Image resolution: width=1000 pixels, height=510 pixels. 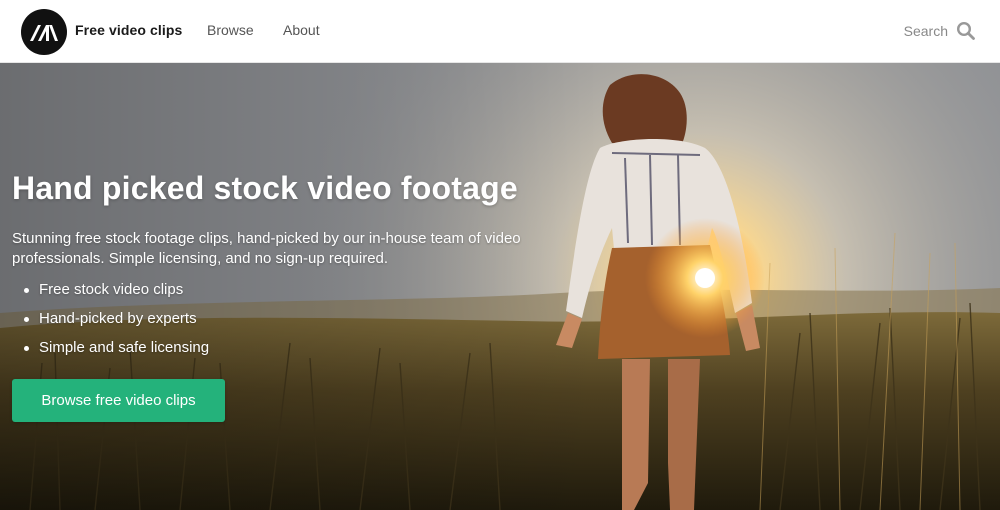 I want to click on browse-clips-button: Browse free video clips, so click(x=118, y=400).